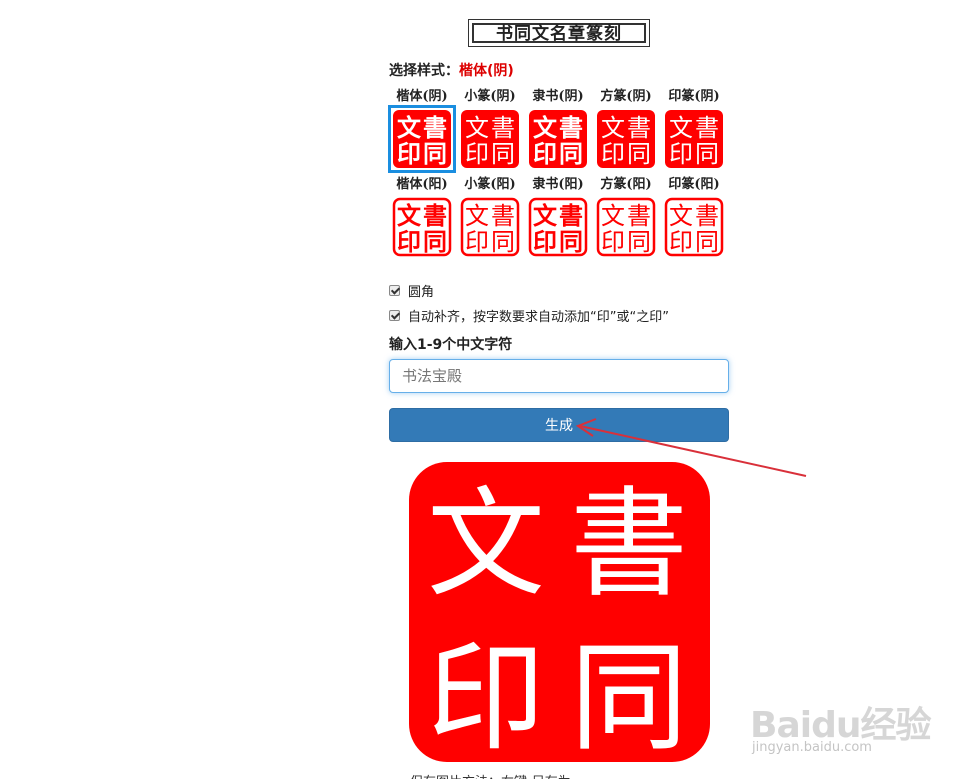 This screenshot has width=976, height=779. I want to click on seal-option-label: 小篆(阴), so click(490, 96).